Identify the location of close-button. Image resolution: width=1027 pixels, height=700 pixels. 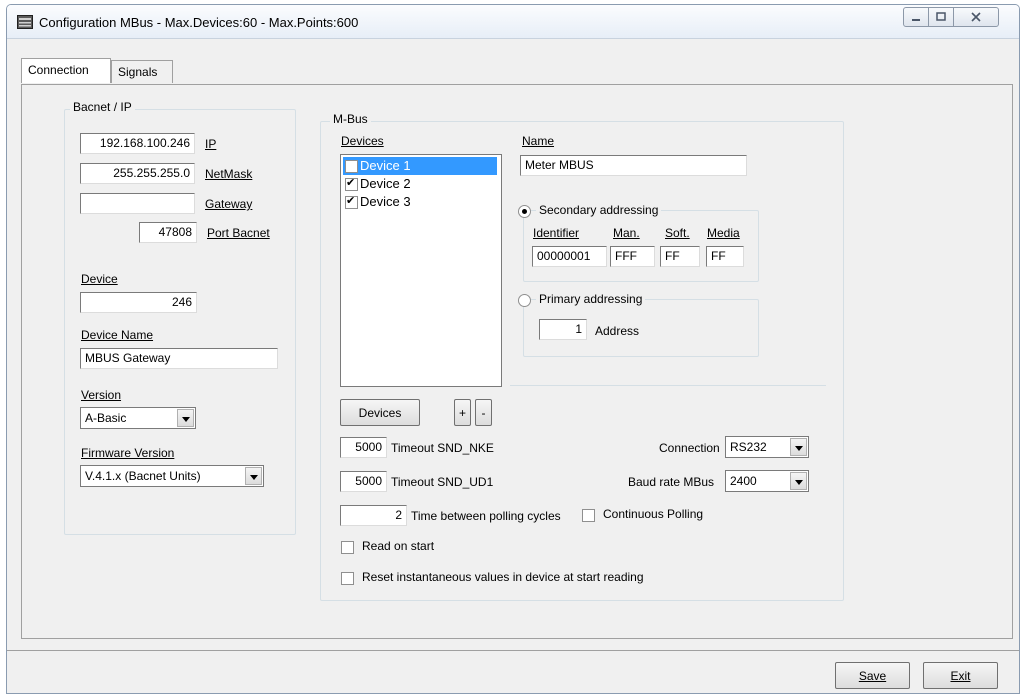
(976, 17).